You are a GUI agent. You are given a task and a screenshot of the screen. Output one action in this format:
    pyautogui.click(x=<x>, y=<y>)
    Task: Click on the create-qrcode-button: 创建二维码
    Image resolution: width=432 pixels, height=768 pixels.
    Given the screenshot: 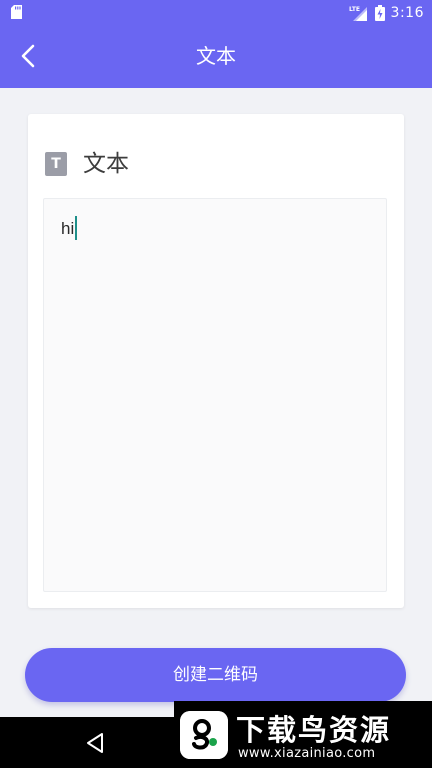 What is the action you would take?
    pyautogui.click(x=215, y=675)
    